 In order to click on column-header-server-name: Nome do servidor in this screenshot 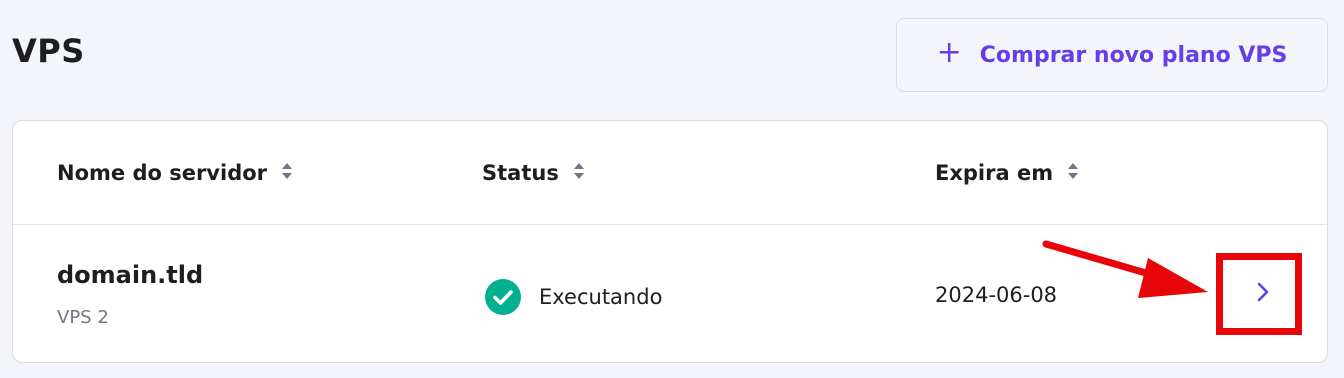, I will do `click(175, 173)`.